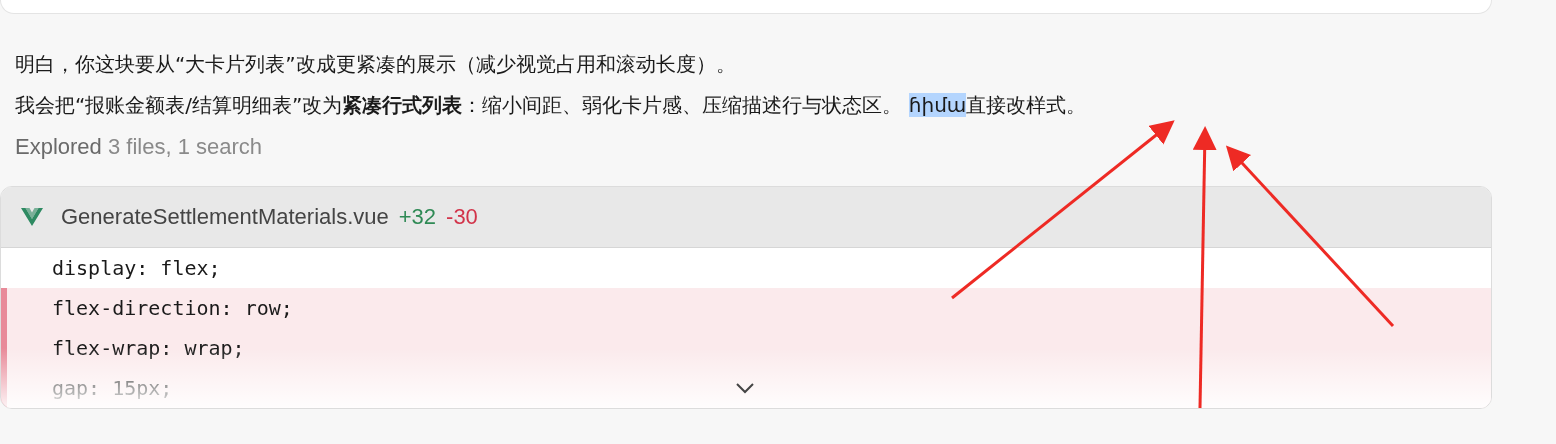  What do you see at coordinates (551, 85) in the screenshot?
I see `message-paragraph: 明白，你这块要从“大卡片列表”改成更紧凑的展示（减少视觉占用和滚动长度）。 我会把“报账金额表/结算明细表”改为紧凑行式列表：缩小间距、弱化卡片感、压缩描述行与状态区。 ɦիմա直接改样式。` at bounding box center [551, 85].